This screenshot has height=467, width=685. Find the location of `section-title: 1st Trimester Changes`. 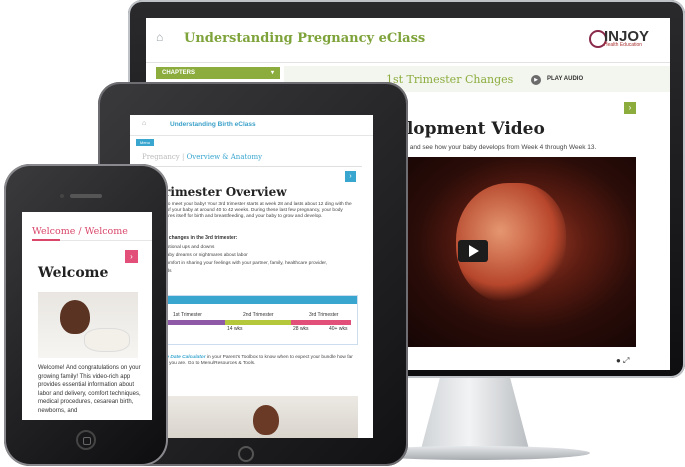

section-title: 1st Trimester Changes is located at coordinates (450, 79).